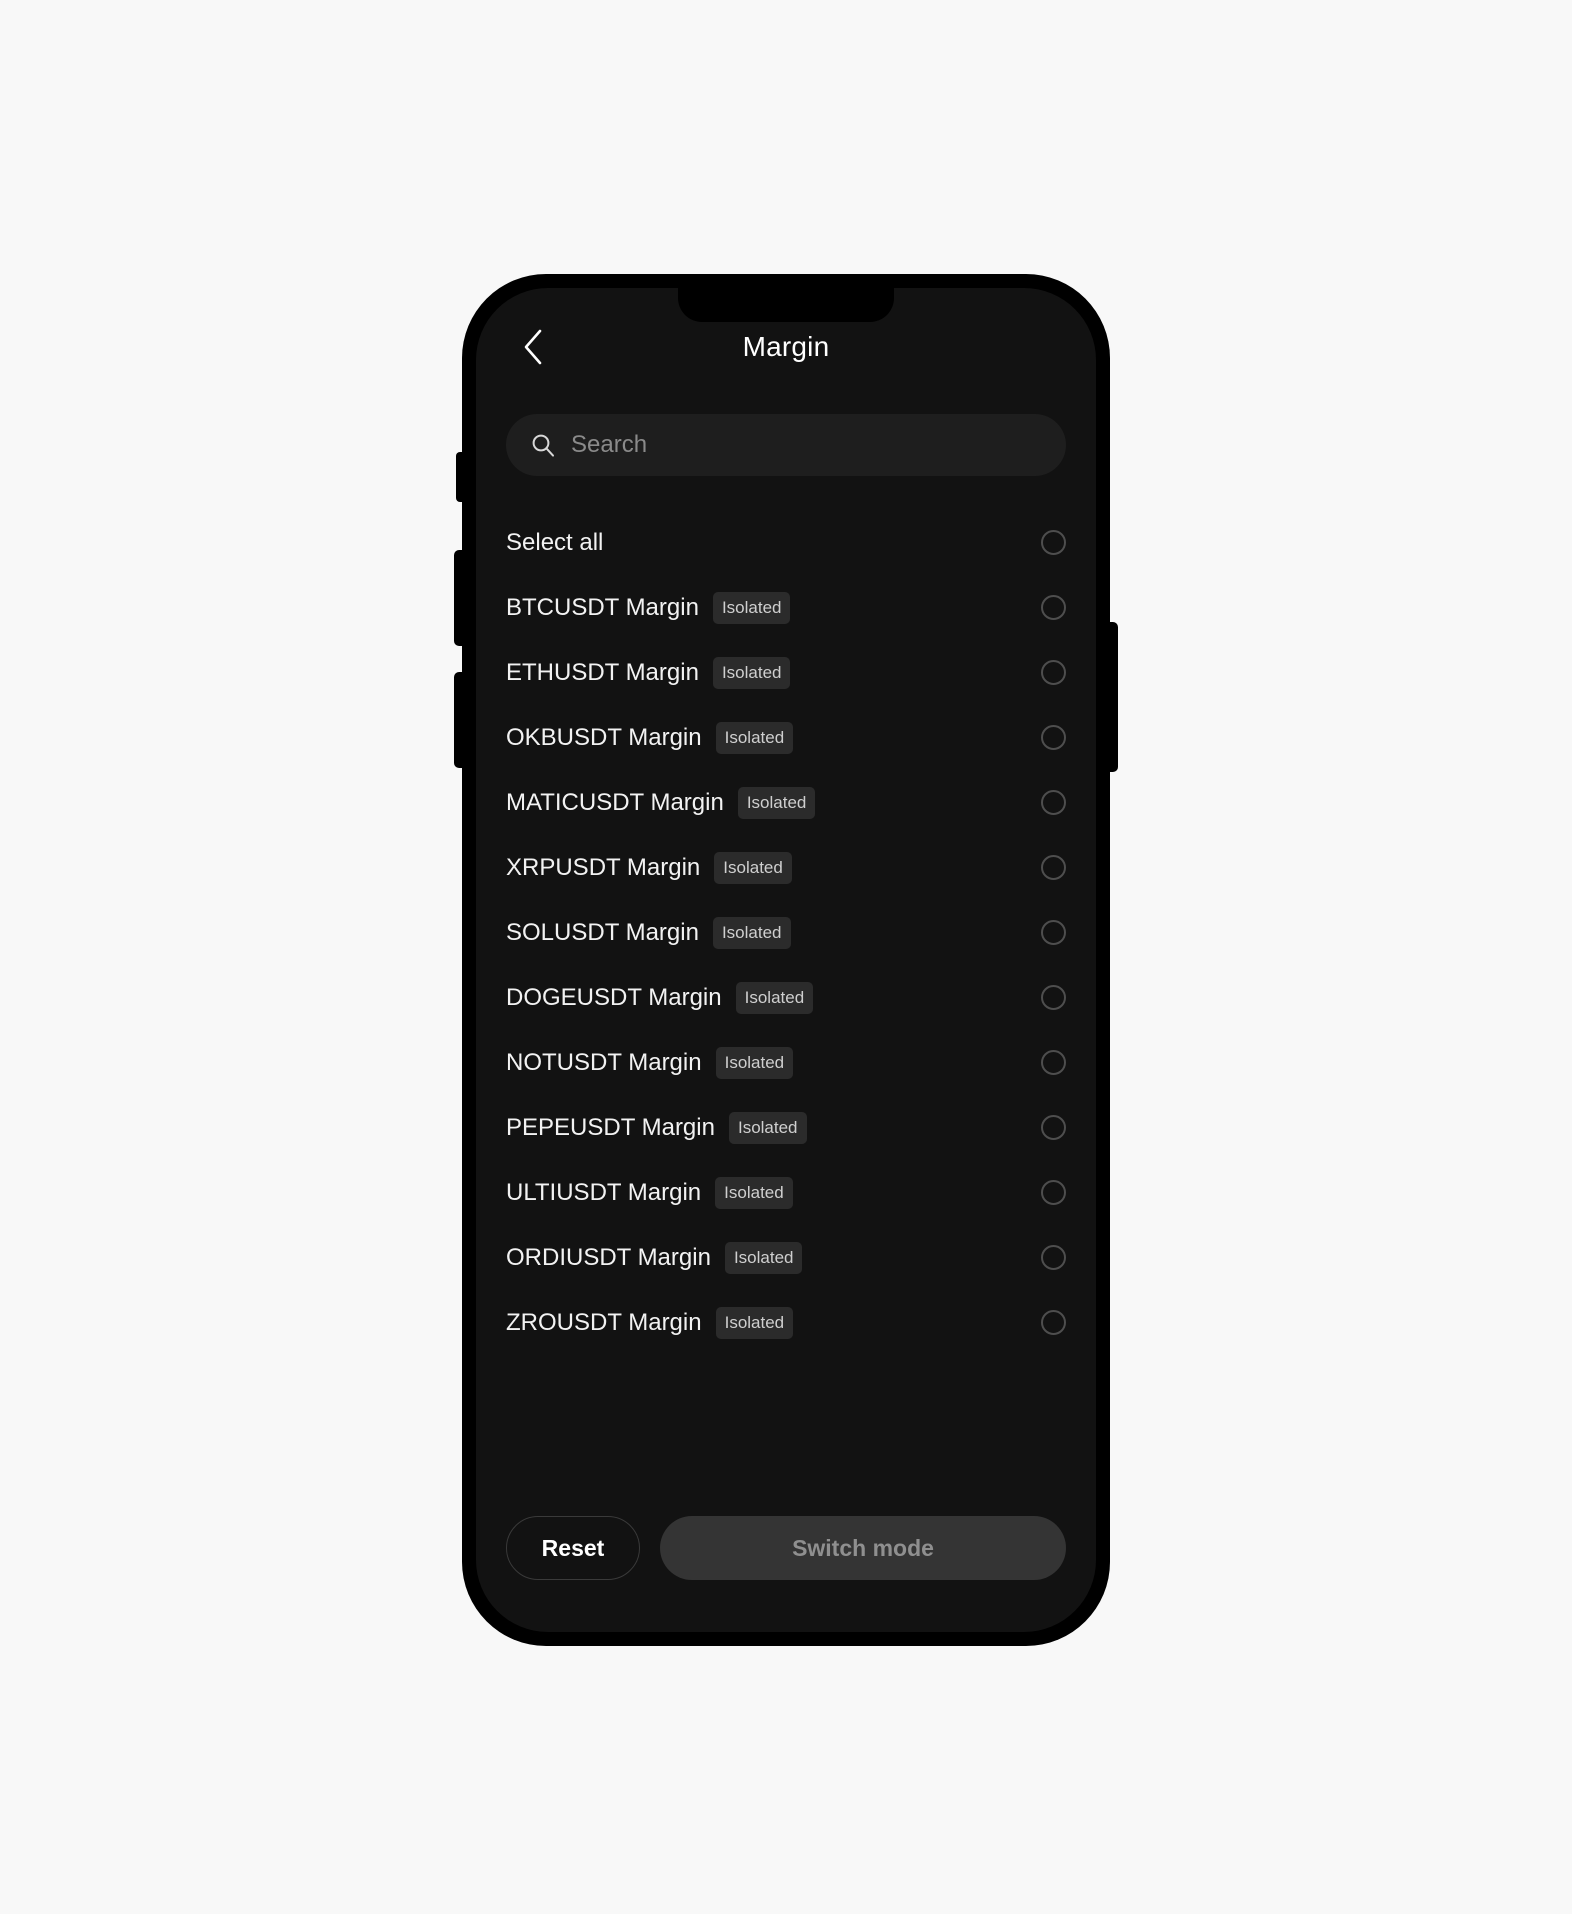 The width and height of the screenshot is (1572, 1914). I want to click on search-icon, so click(543, 445).